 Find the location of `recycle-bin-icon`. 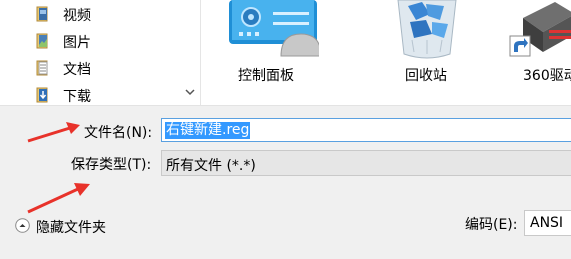

recycle-bin-icon is located at coordinates (427, 29).